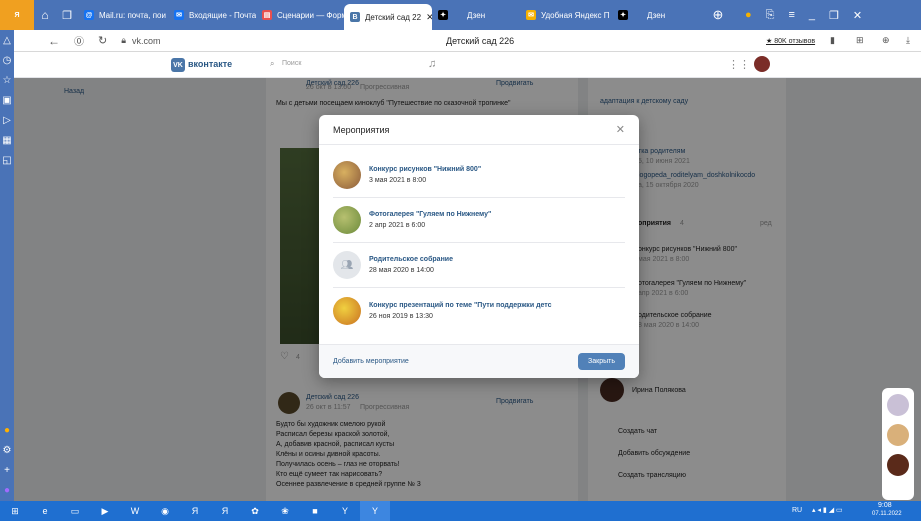 The height and width of the screenshot is (521, 921). Describe the element at coordinates (225, 511) in the screenshot. I see `yandex-browser-icon: Я` at that location.